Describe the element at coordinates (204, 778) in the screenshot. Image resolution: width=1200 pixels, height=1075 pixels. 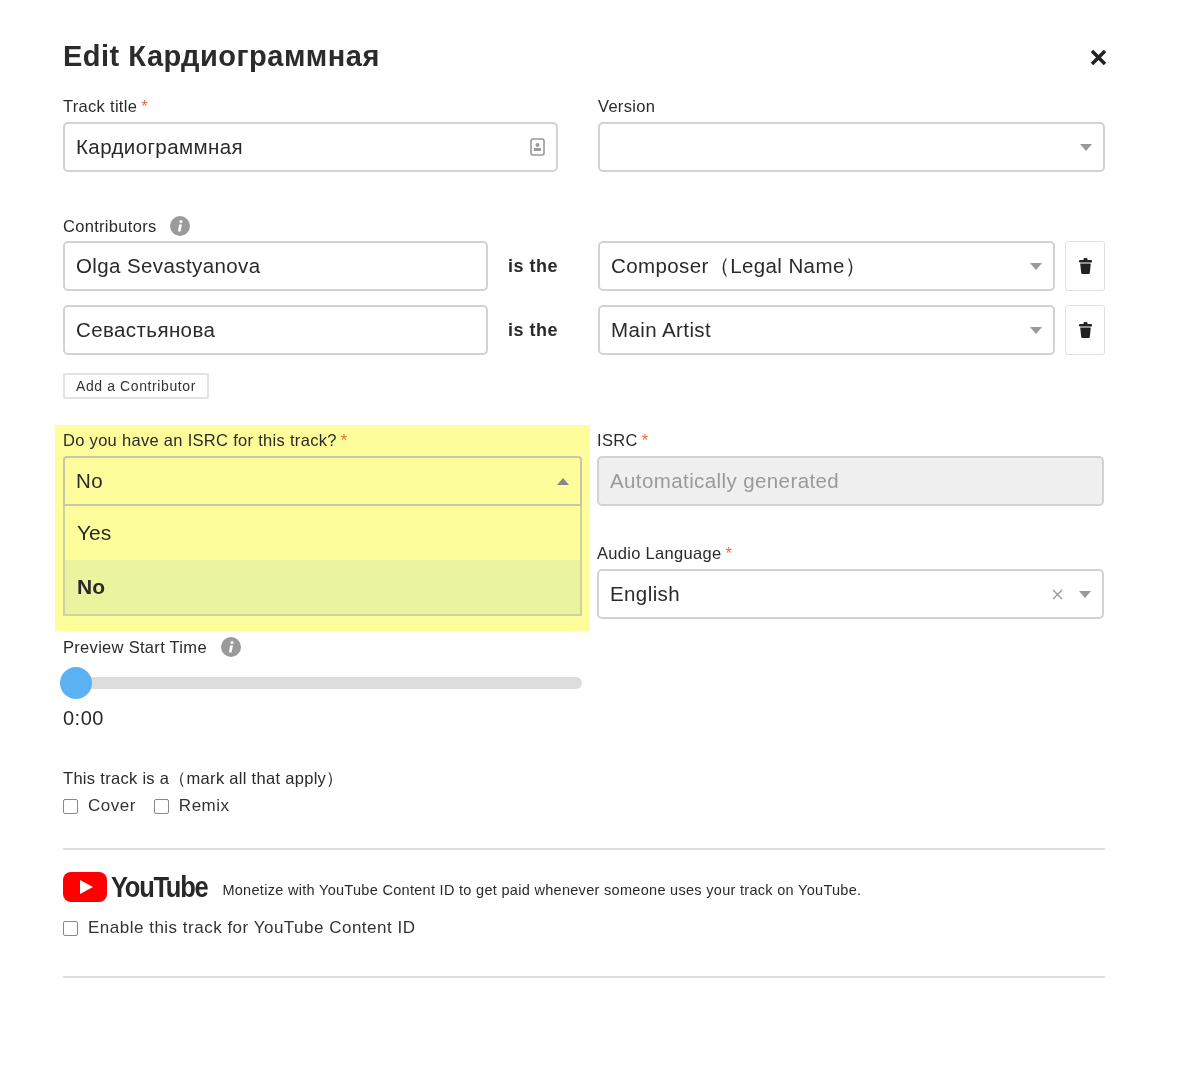
I see `field-label: This track is a（mark all that apply）` at that location.